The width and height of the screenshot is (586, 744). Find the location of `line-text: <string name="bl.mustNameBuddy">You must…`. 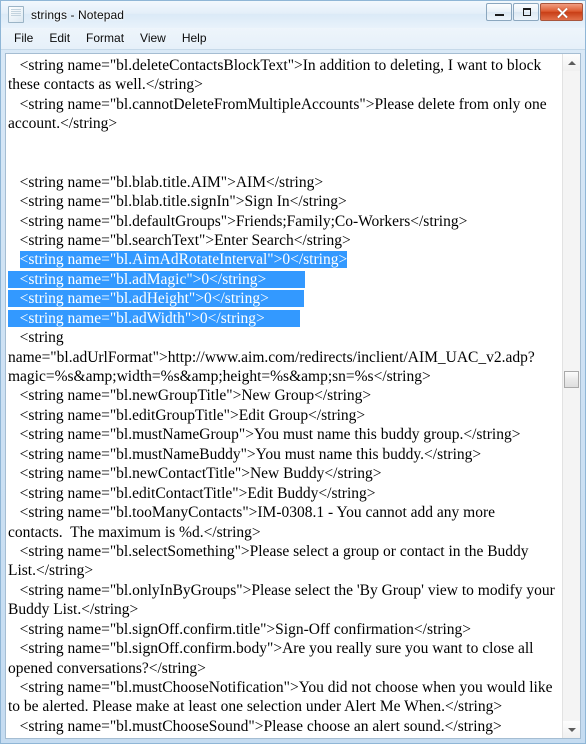

line-text: <string name="bl.mustNameBuddy">You must… is located at coordinates (245, 454).